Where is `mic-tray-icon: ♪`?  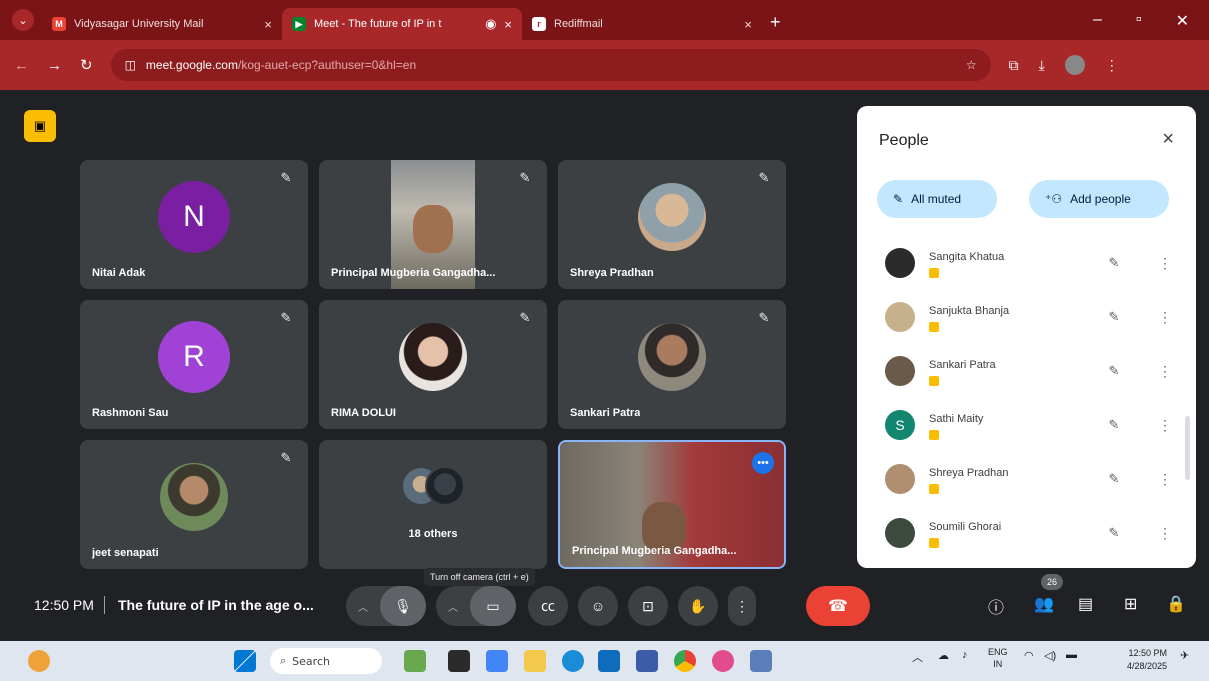 mic-tray-icon: ♪ is located at coordinates (965, 655).